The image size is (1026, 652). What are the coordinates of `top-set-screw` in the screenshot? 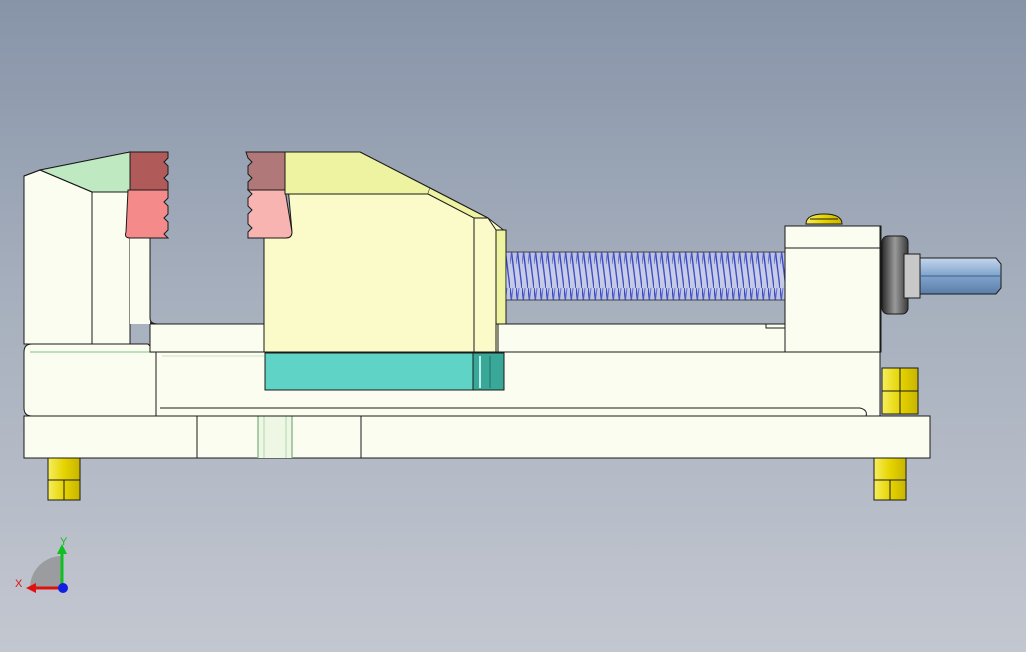 It's located at (824, 219).